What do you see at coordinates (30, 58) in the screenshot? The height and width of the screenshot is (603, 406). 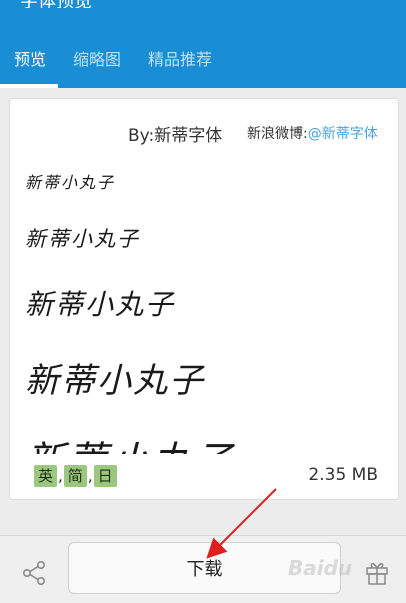 I see `tab-preview: 预览` at bounding box center [30, 58].